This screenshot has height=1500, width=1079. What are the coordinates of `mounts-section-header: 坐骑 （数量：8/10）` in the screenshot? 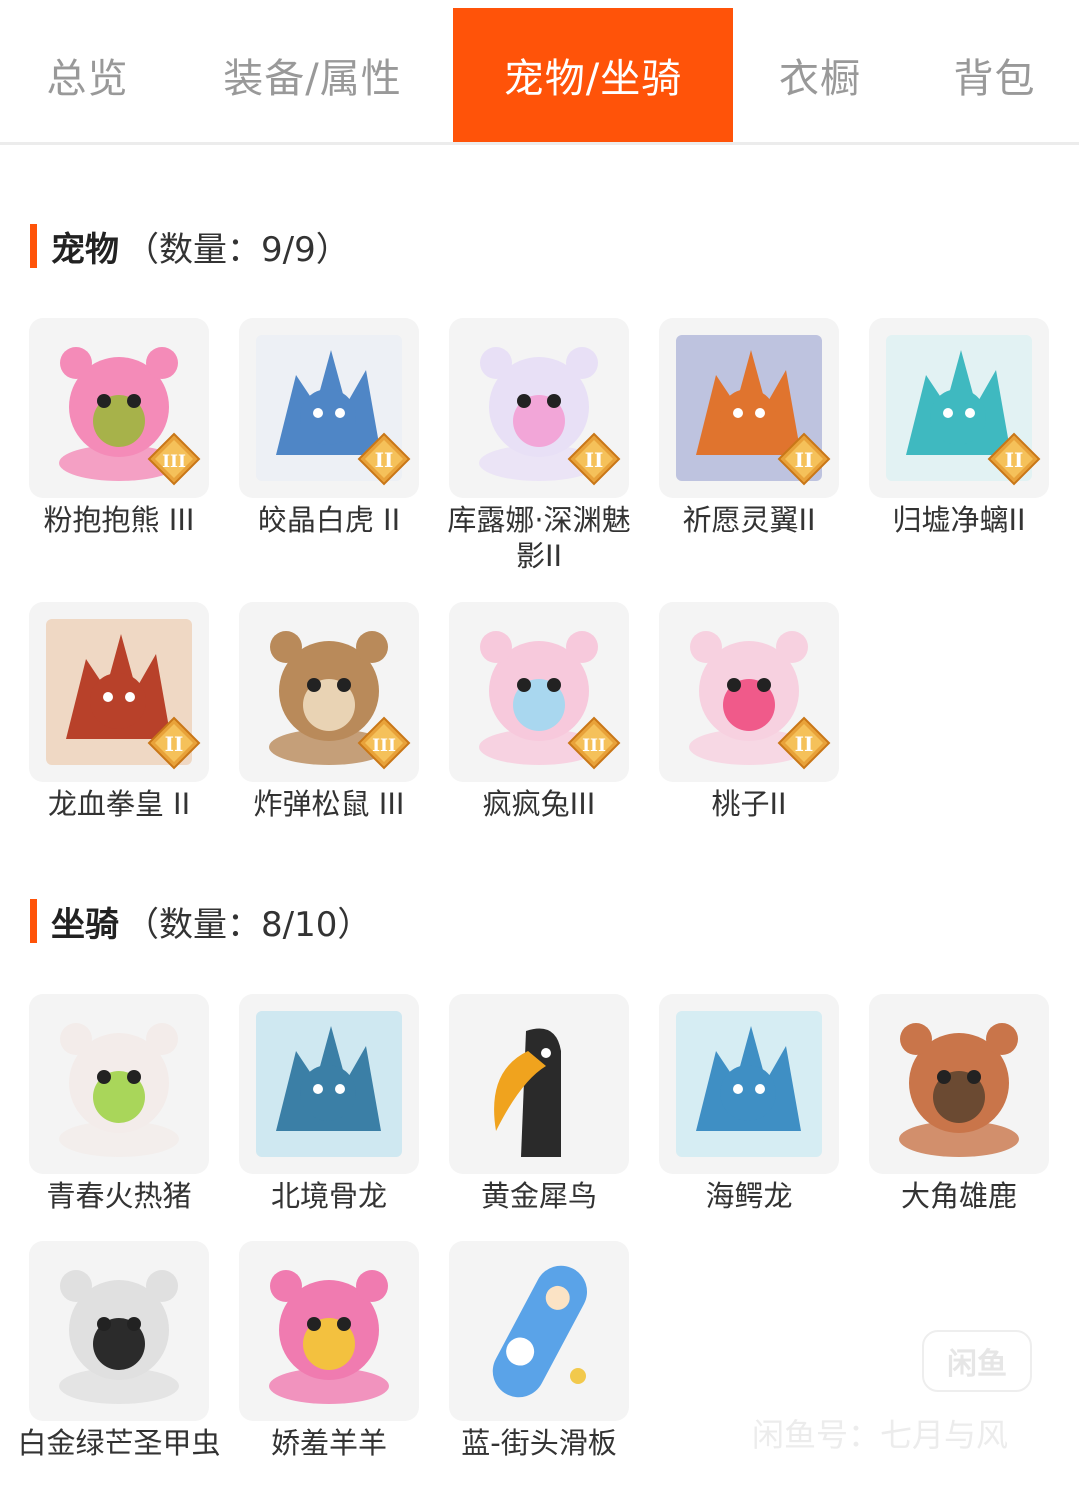 It's located at (201, 922).